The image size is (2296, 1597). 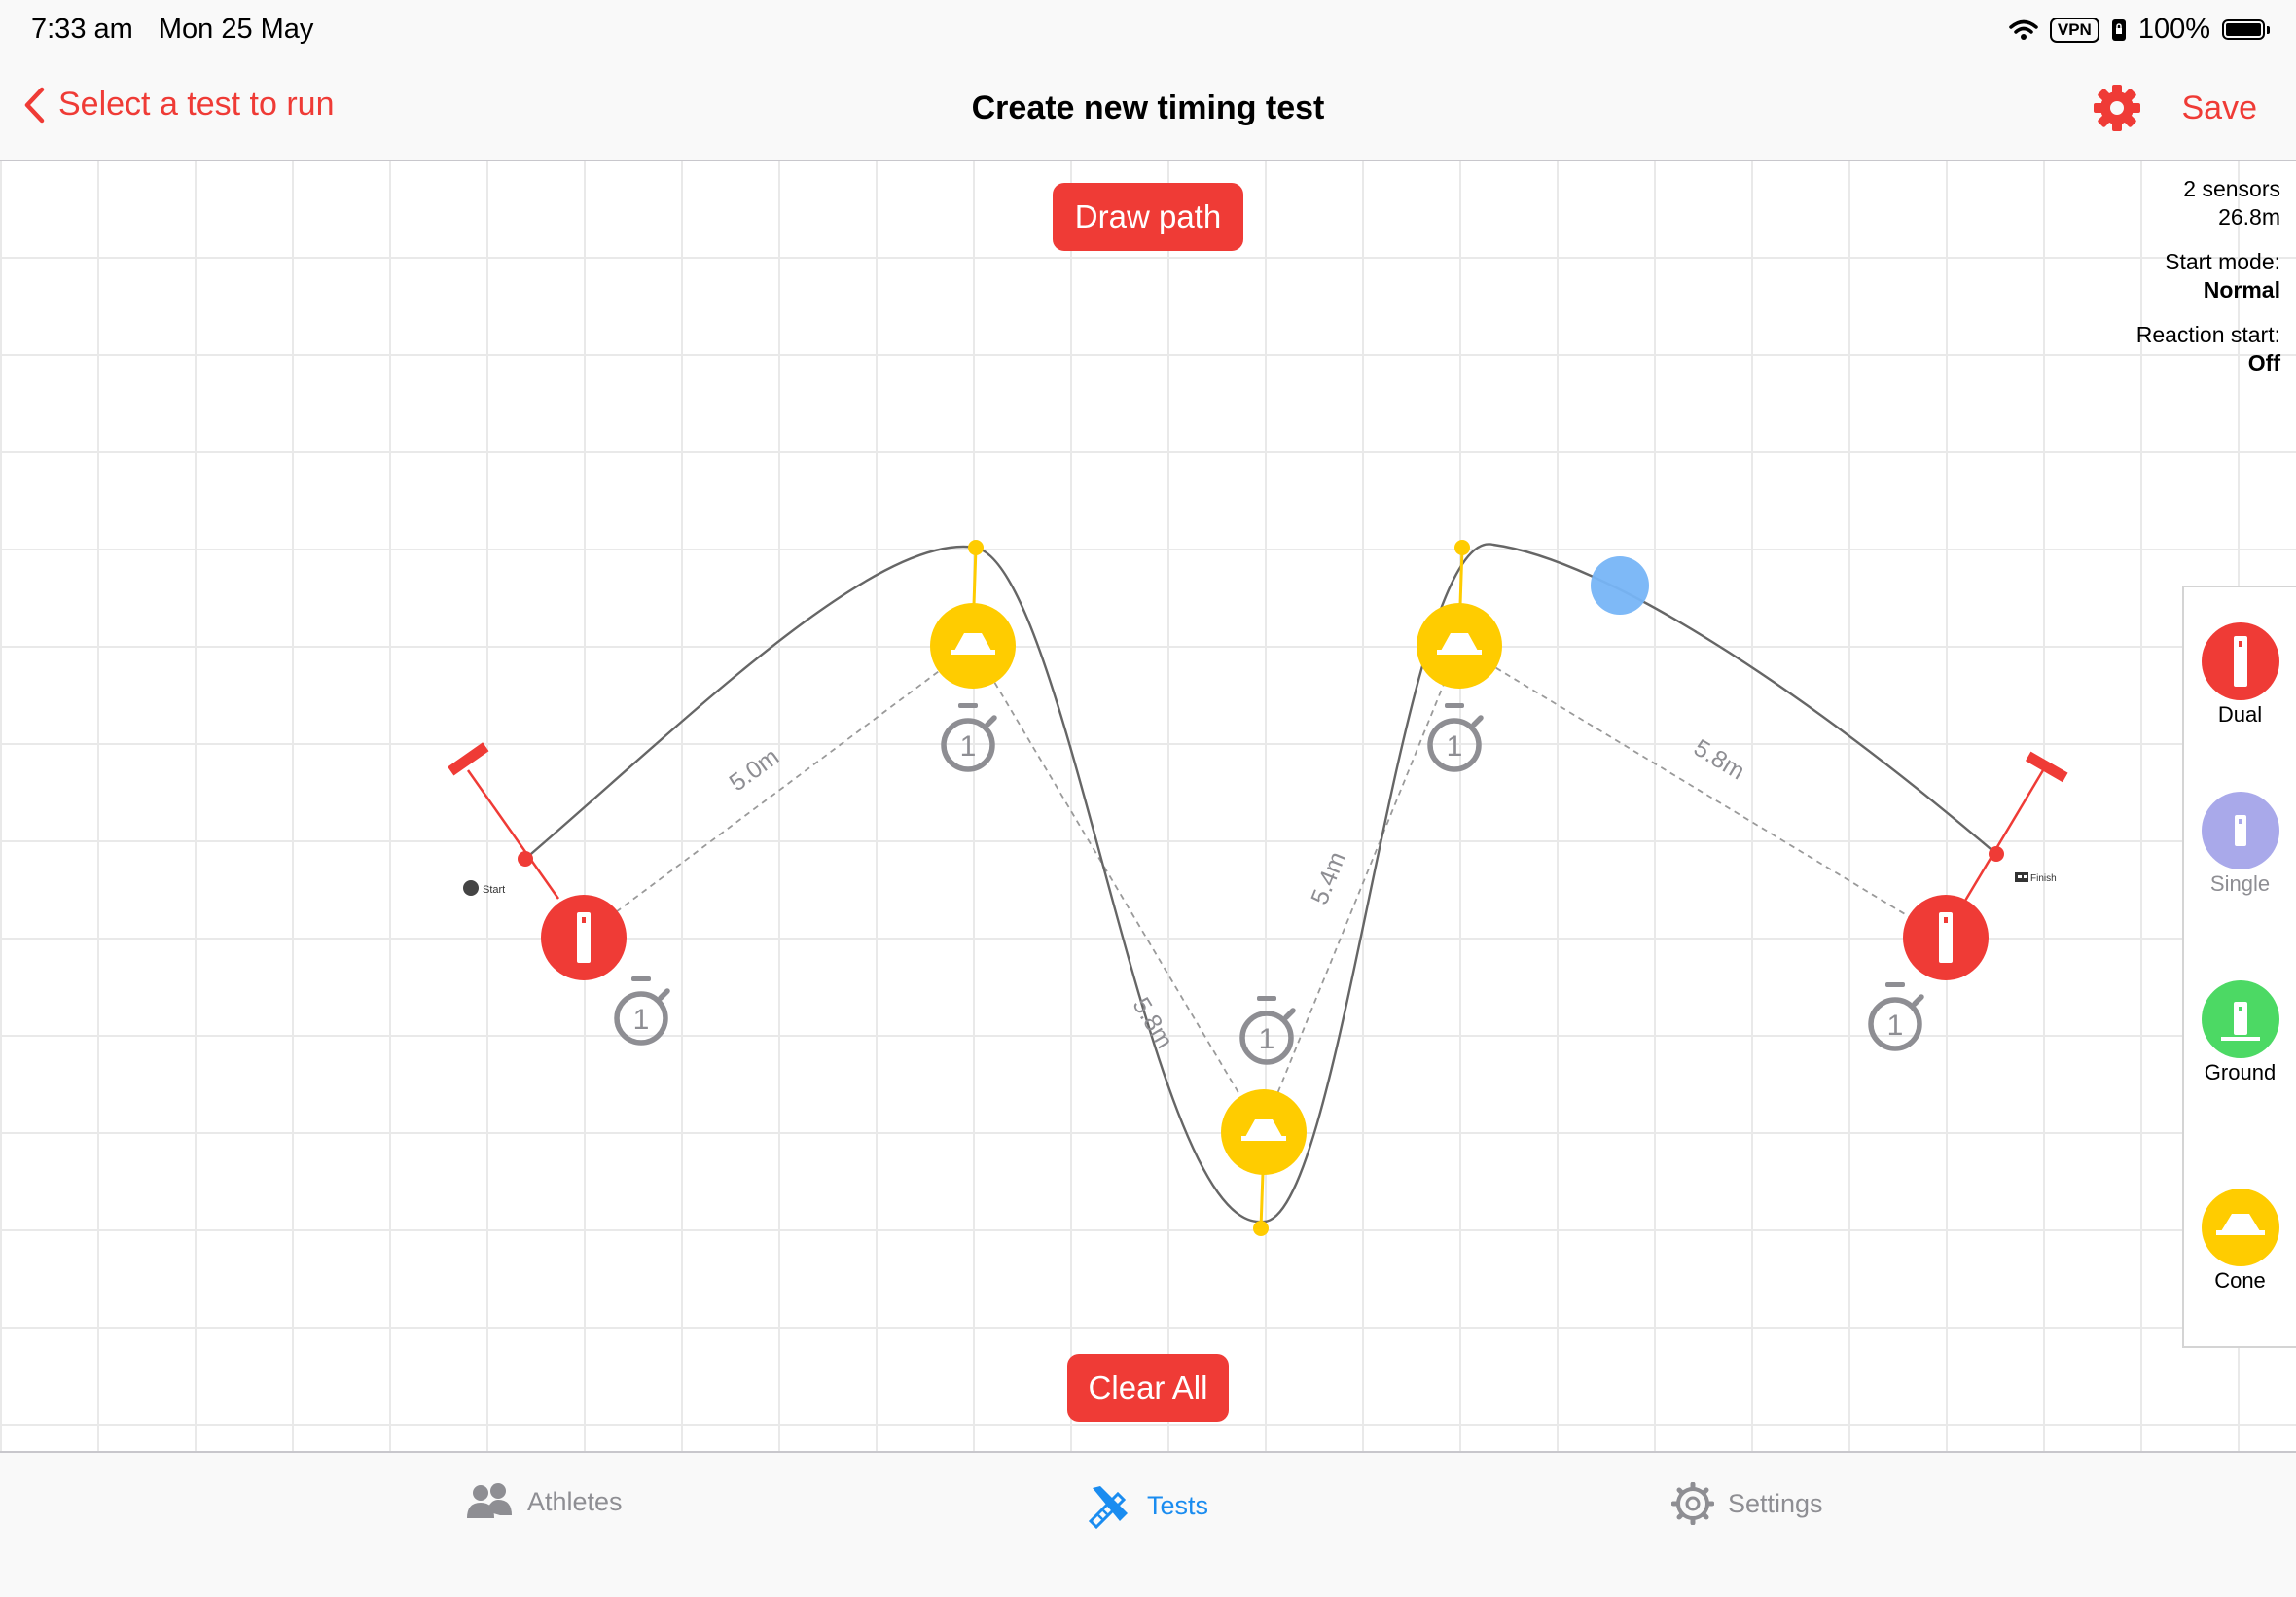 I want to click on start-mode-value: Normal, so click(x=2241, y=289).